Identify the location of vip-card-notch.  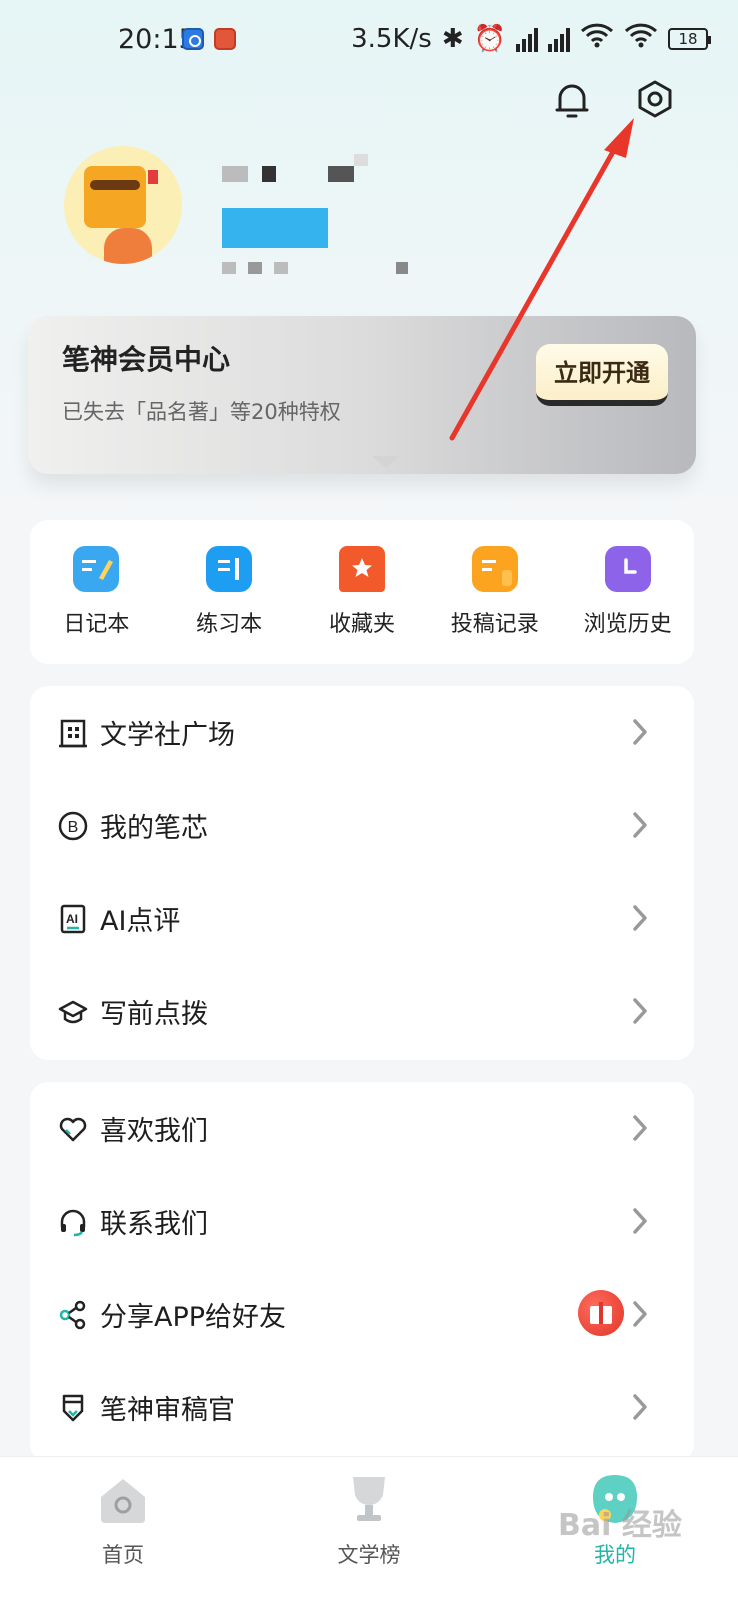
(386, 462).